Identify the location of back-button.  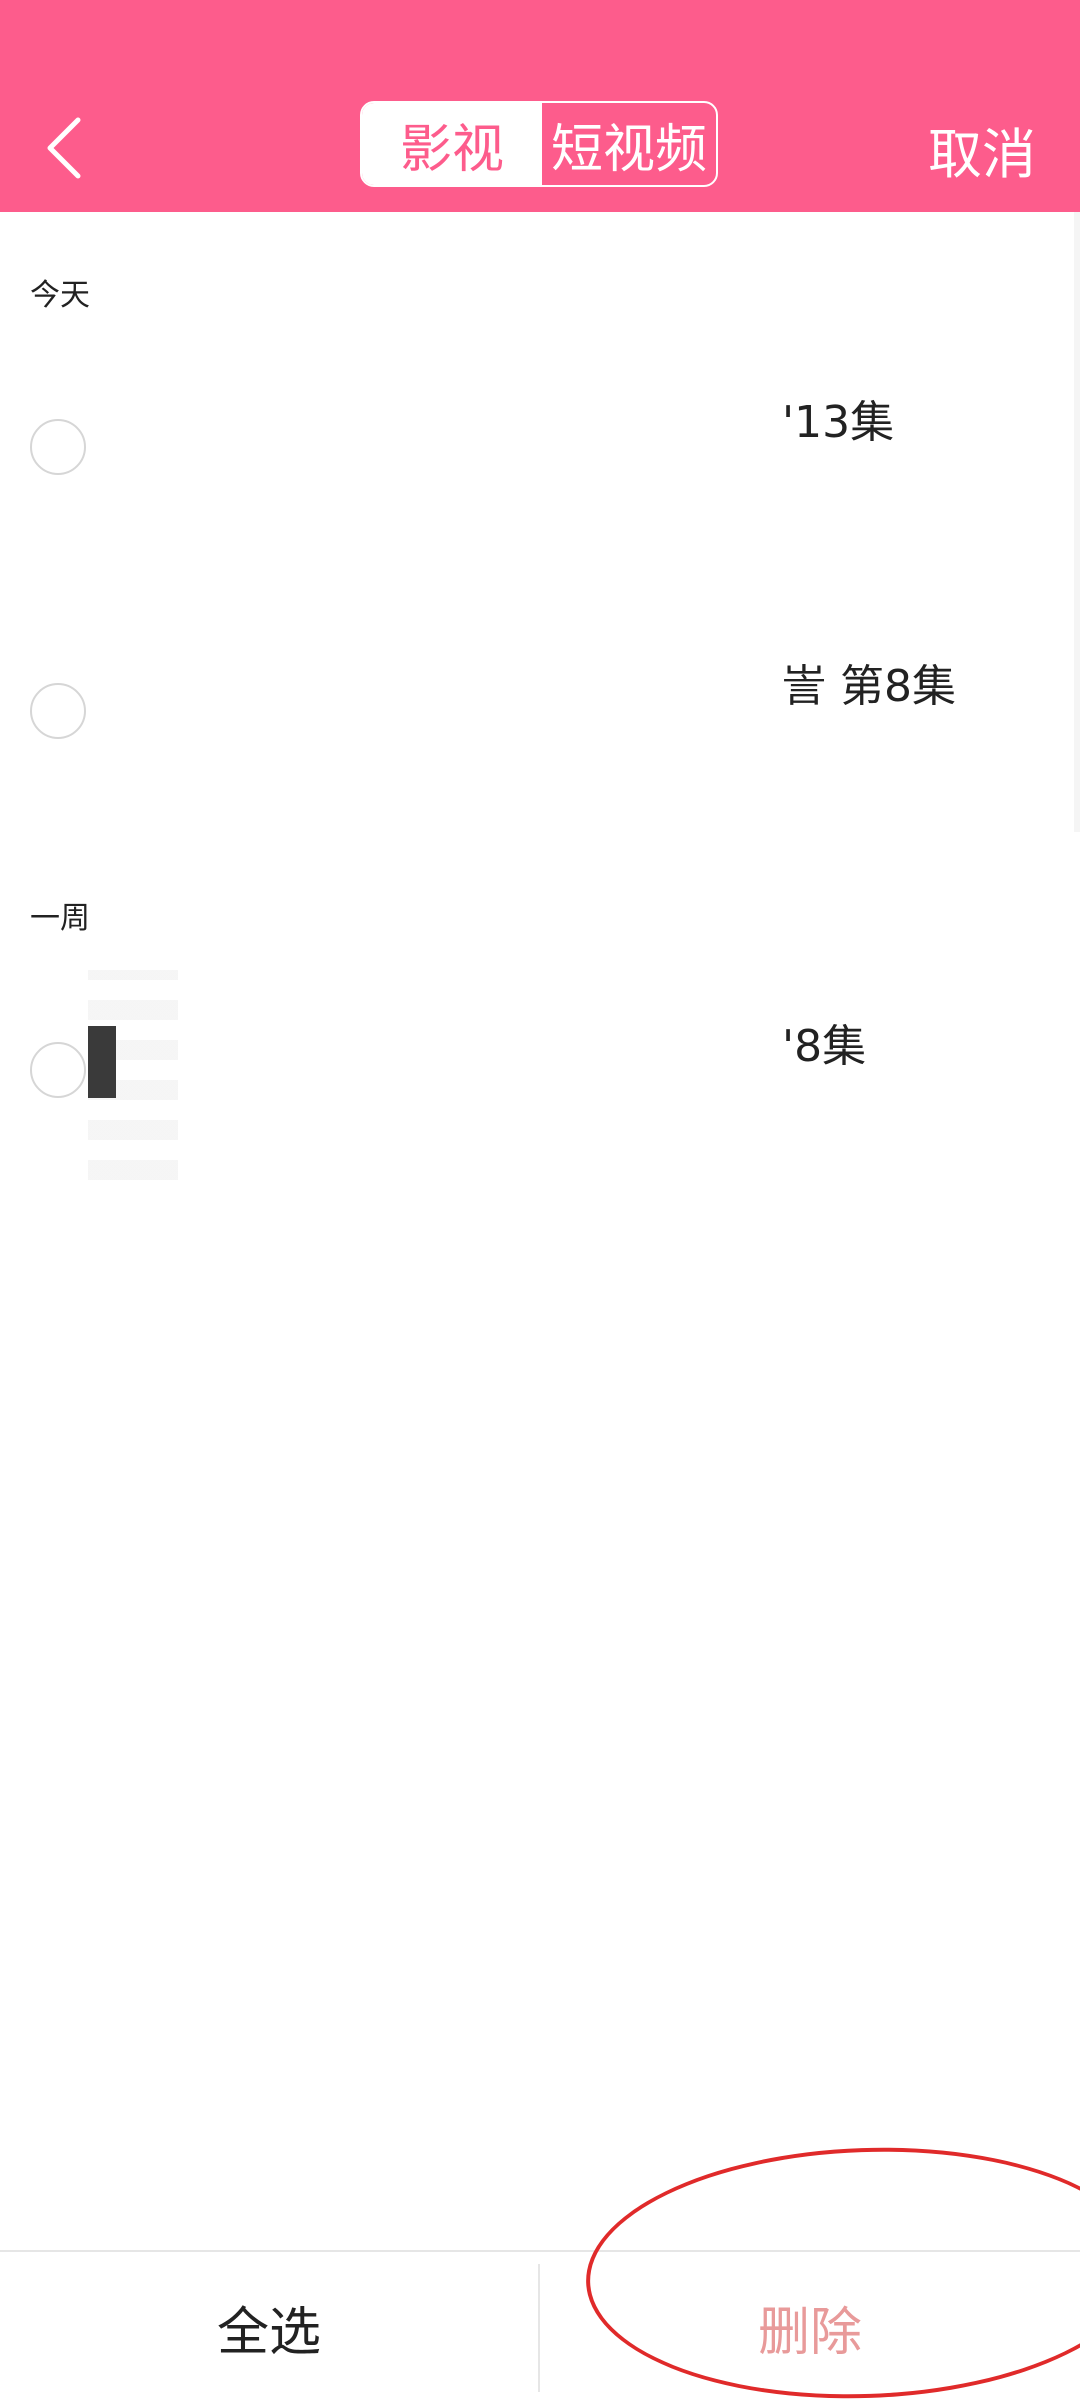
(64, 148).